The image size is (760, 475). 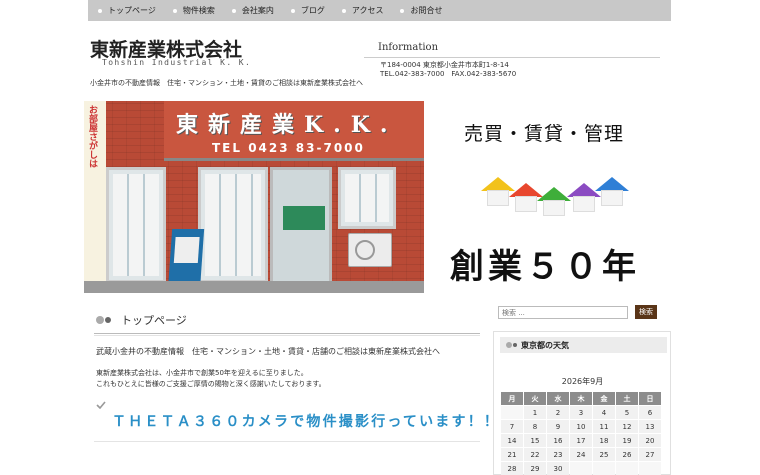 What do you see at coordinates (95, 197) in the screenshot?
I see `side-banner: お部屋さがしは` at bounding box center [95, 197].